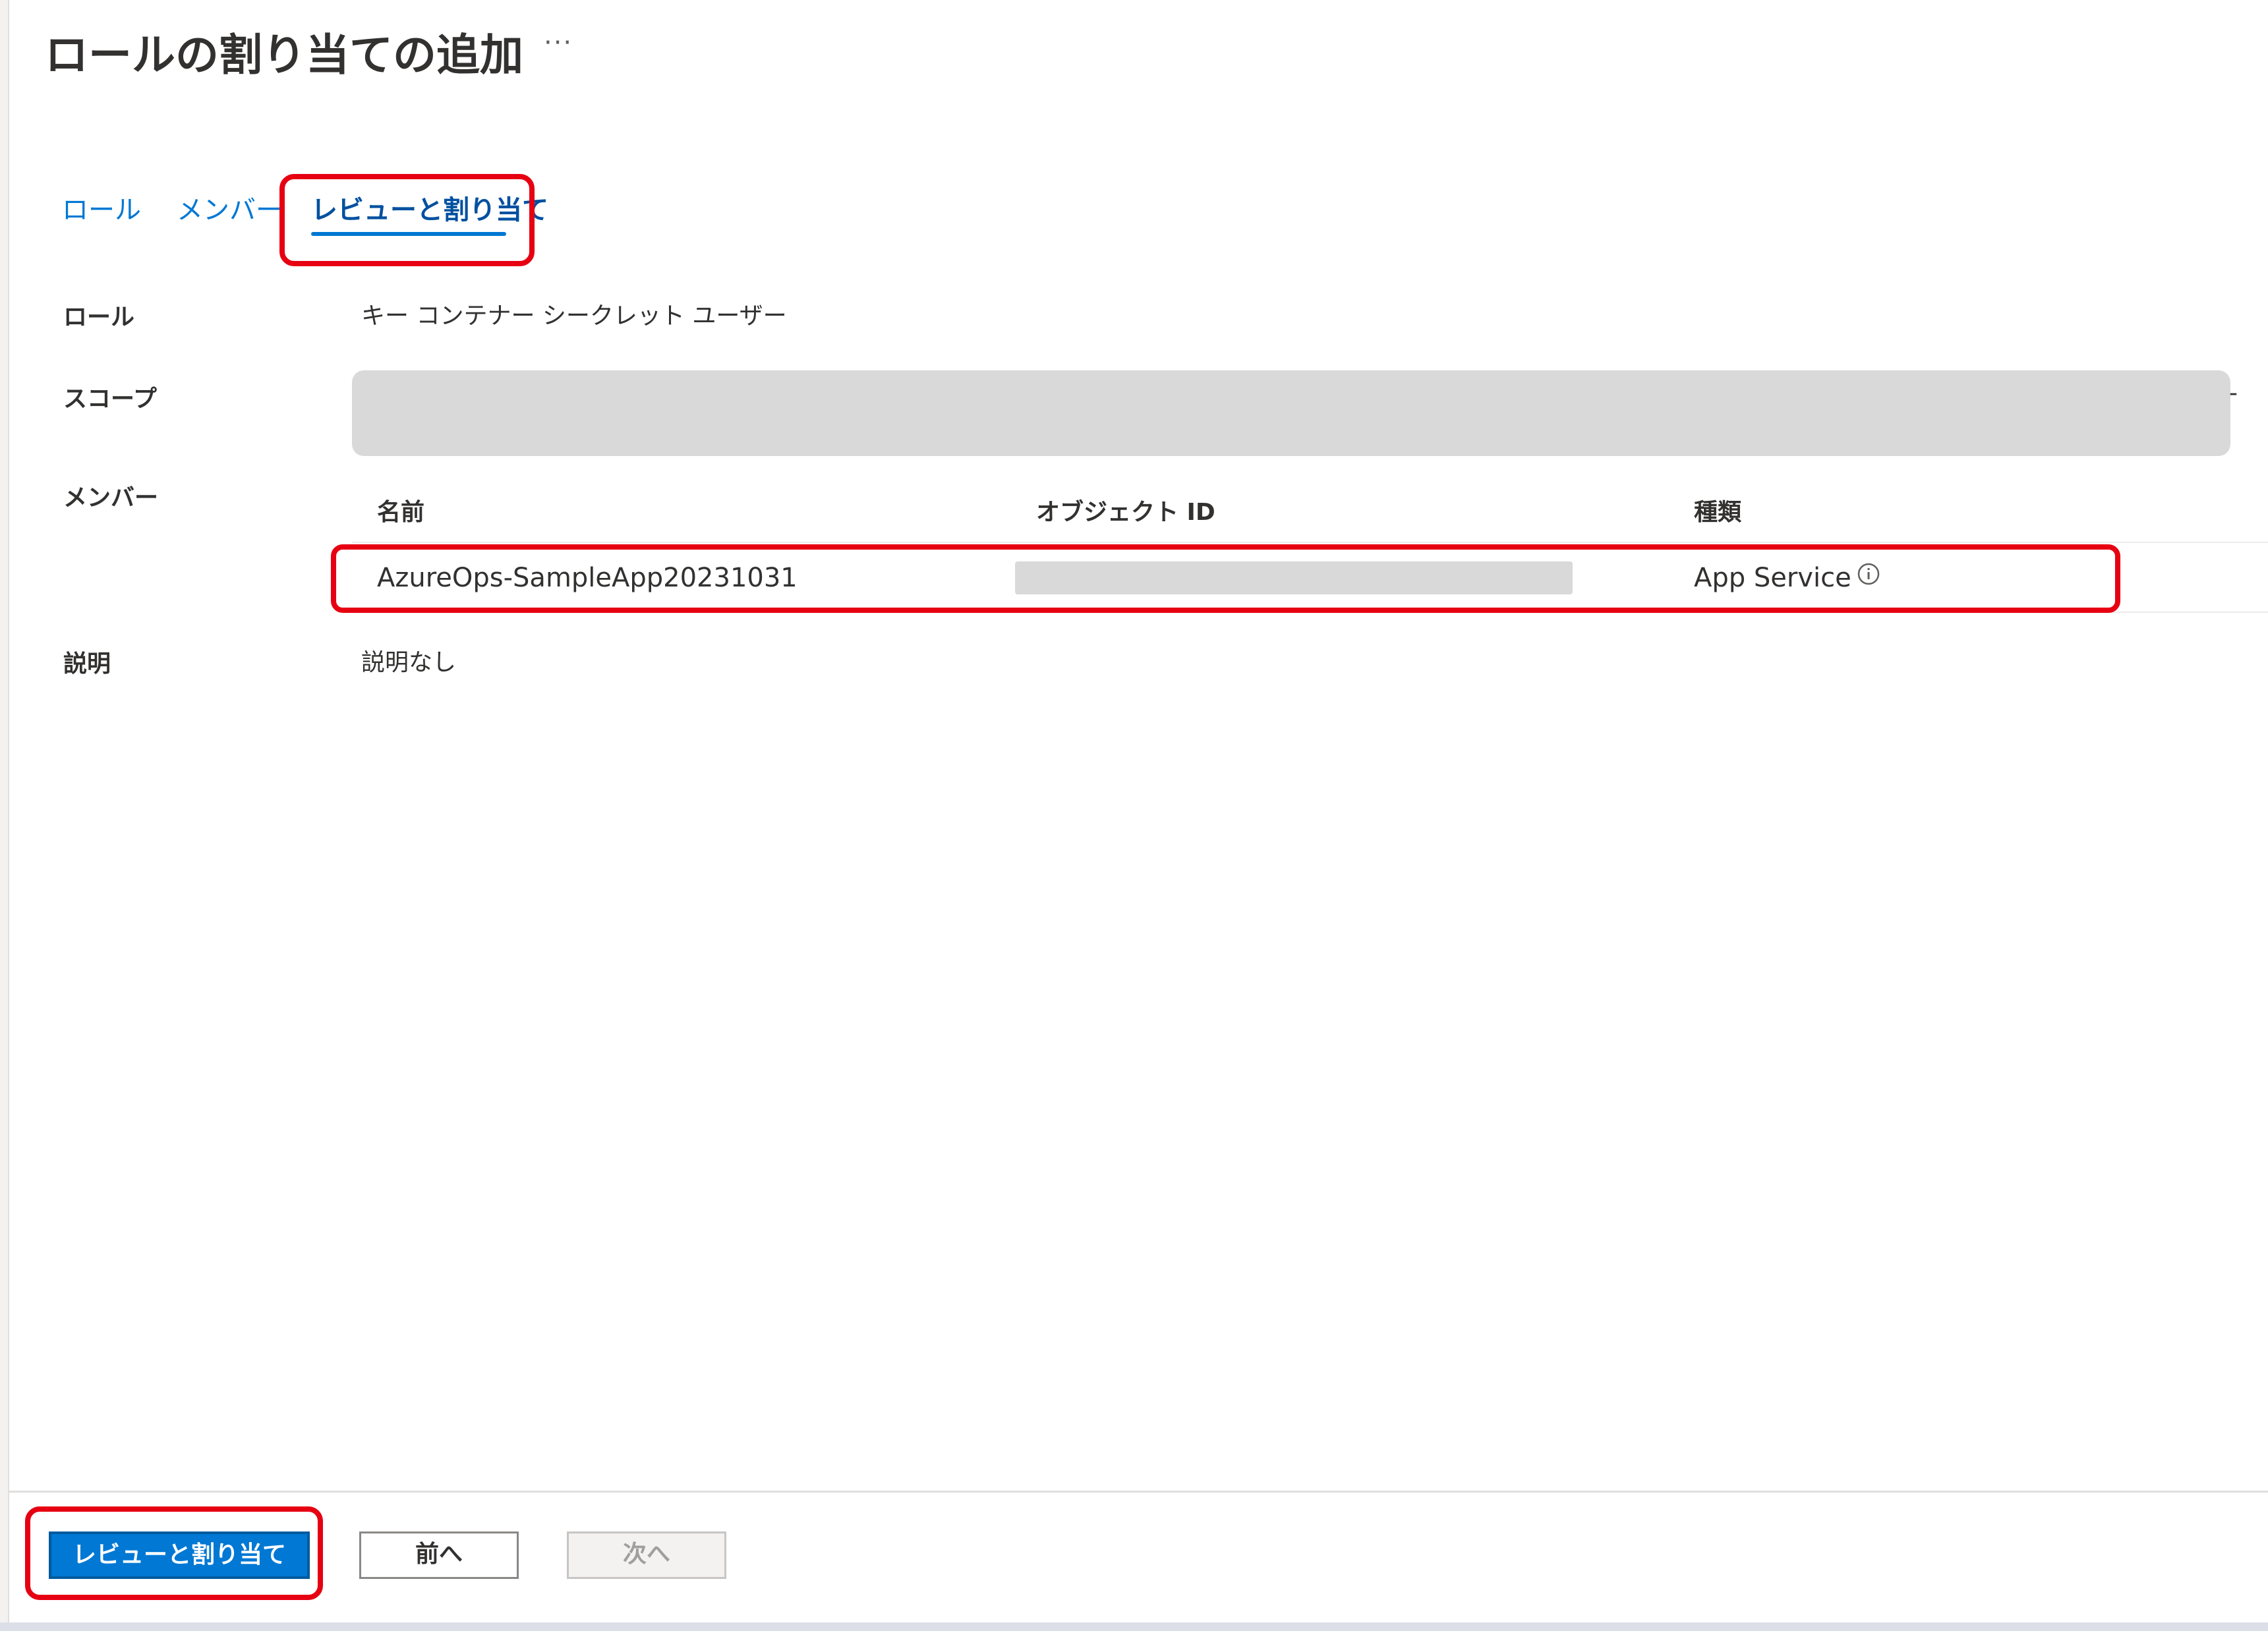 The image size is (2268, 1631). I want to click on description-label: 説明, so click(87, 663).